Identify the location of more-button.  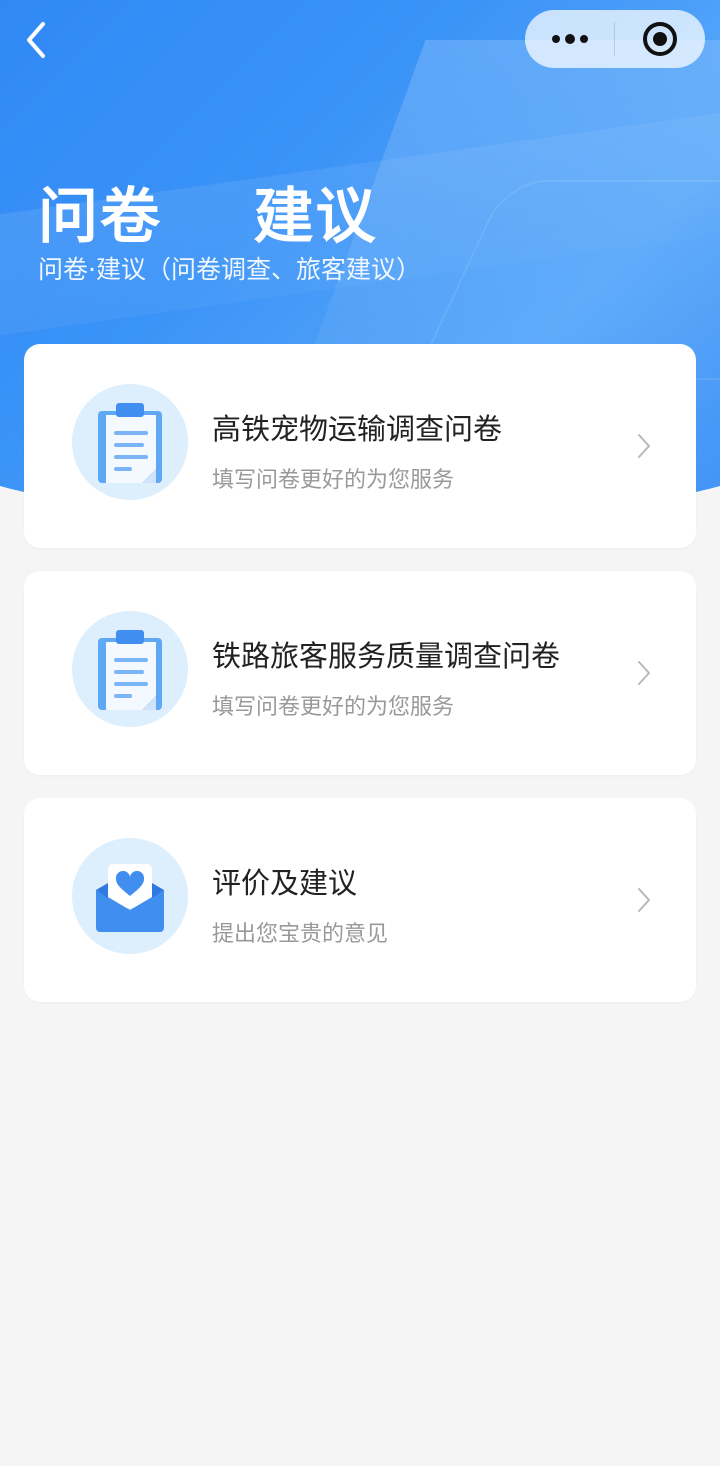
(569, 39).